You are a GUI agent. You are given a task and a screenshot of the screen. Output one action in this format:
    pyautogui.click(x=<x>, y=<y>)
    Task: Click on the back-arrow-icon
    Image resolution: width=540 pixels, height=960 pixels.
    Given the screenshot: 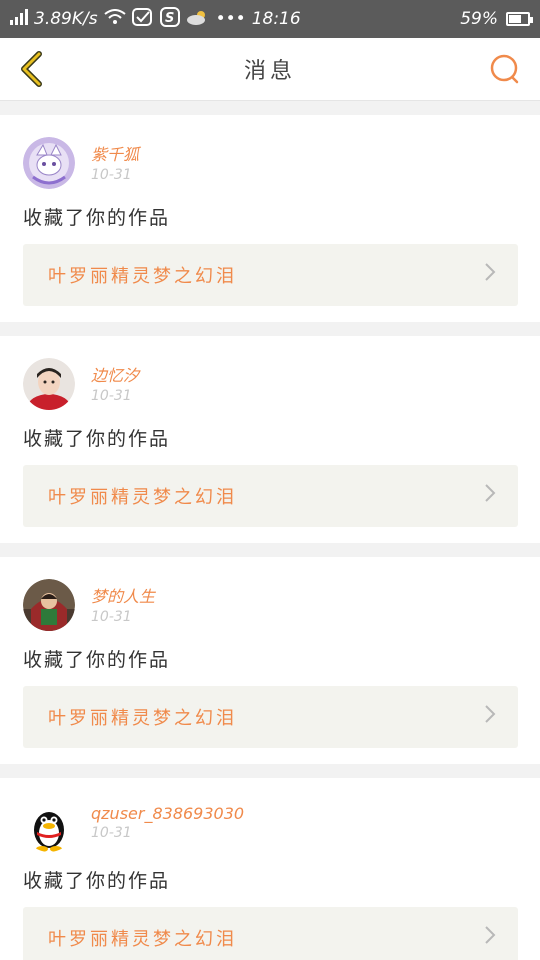 What is the action you would take?
    pyautogui.click(x=31, y=69)
    